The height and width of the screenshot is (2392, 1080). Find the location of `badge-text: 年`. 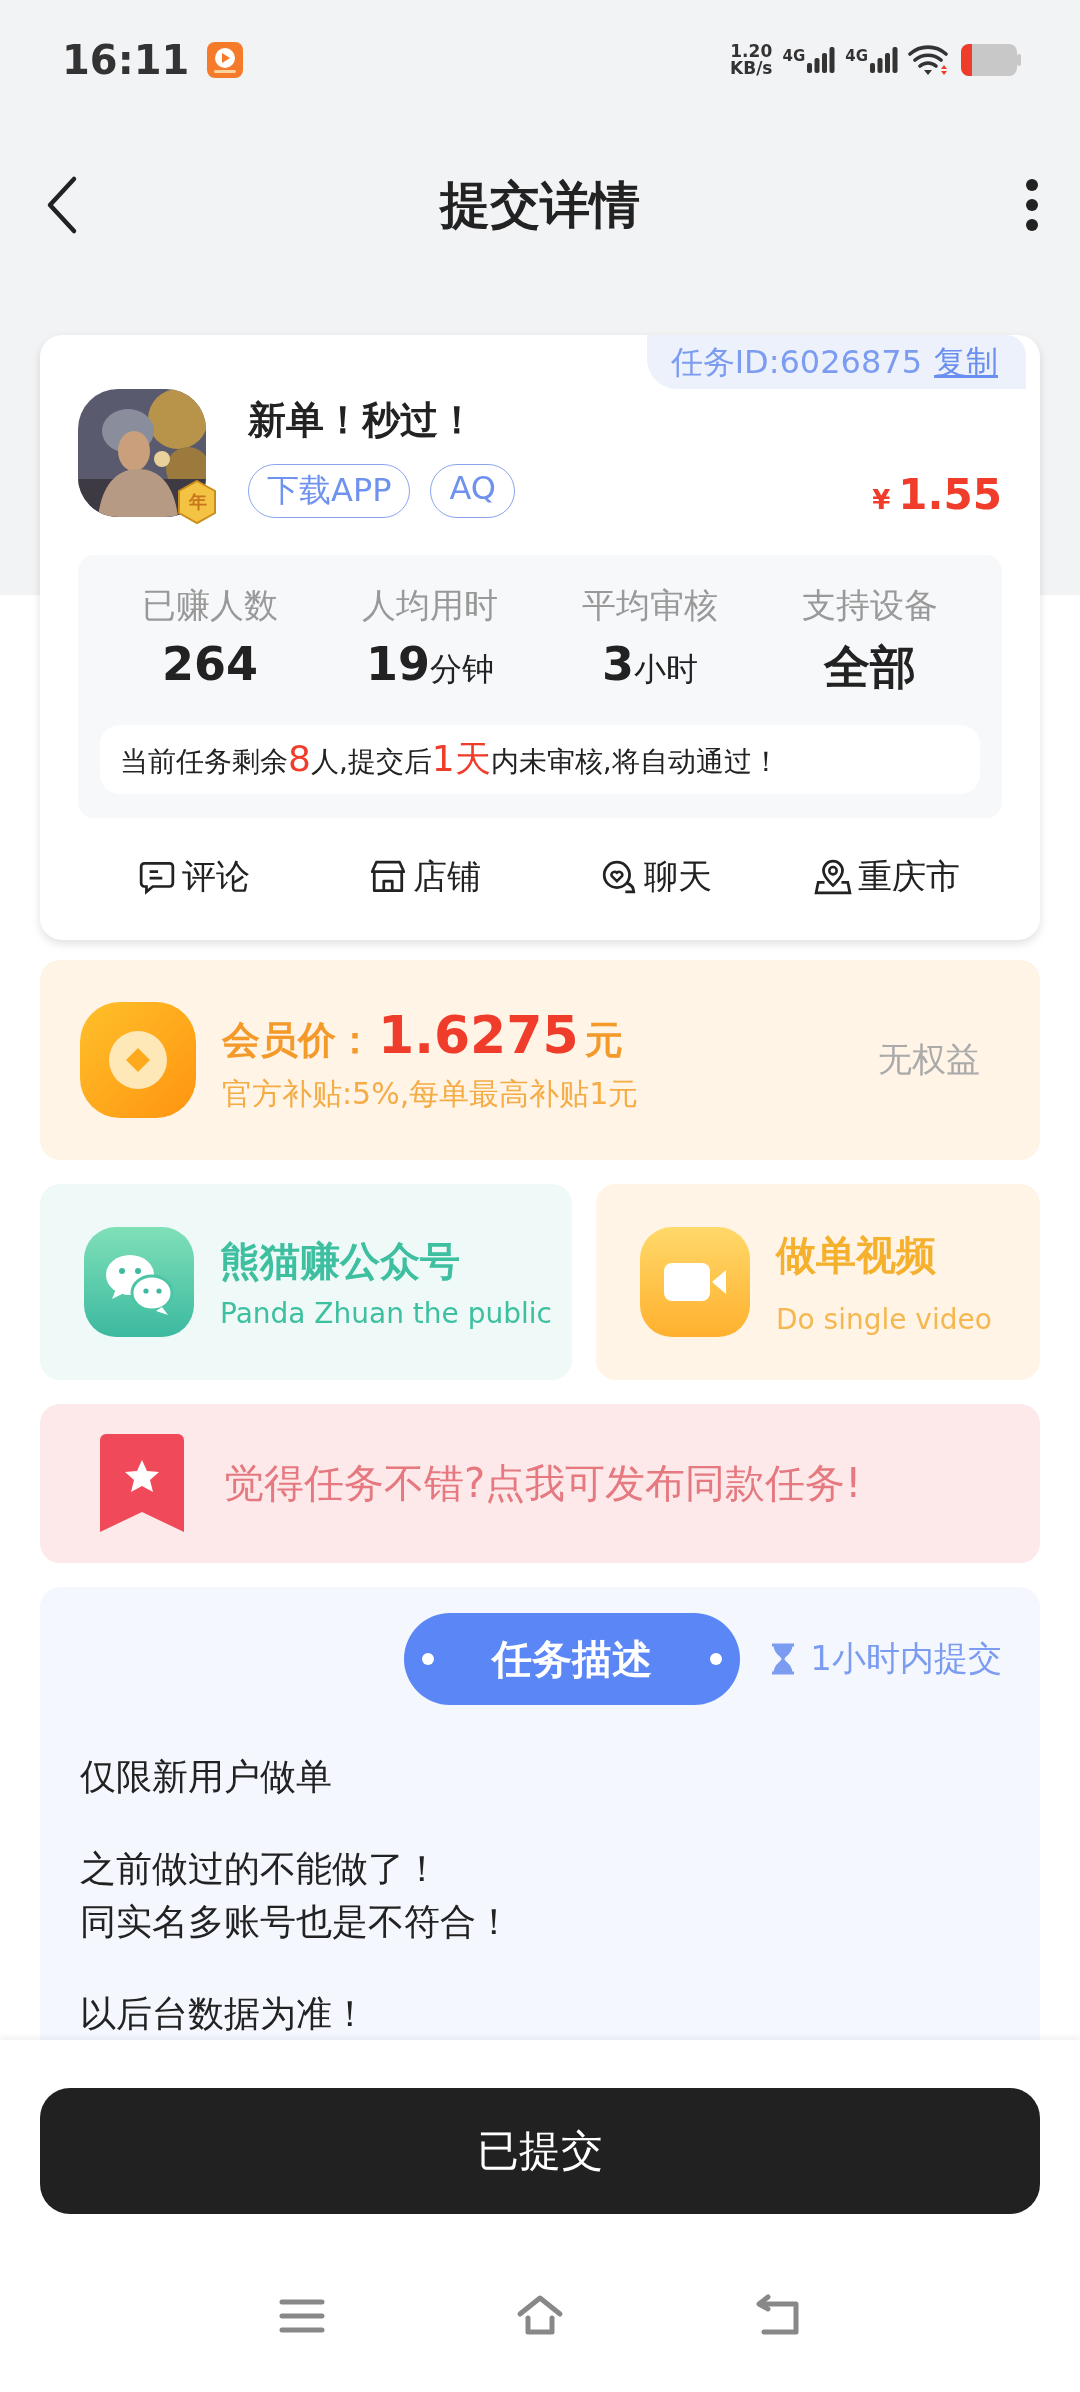

badge-text: 年 is located at coordinates (198, 502).